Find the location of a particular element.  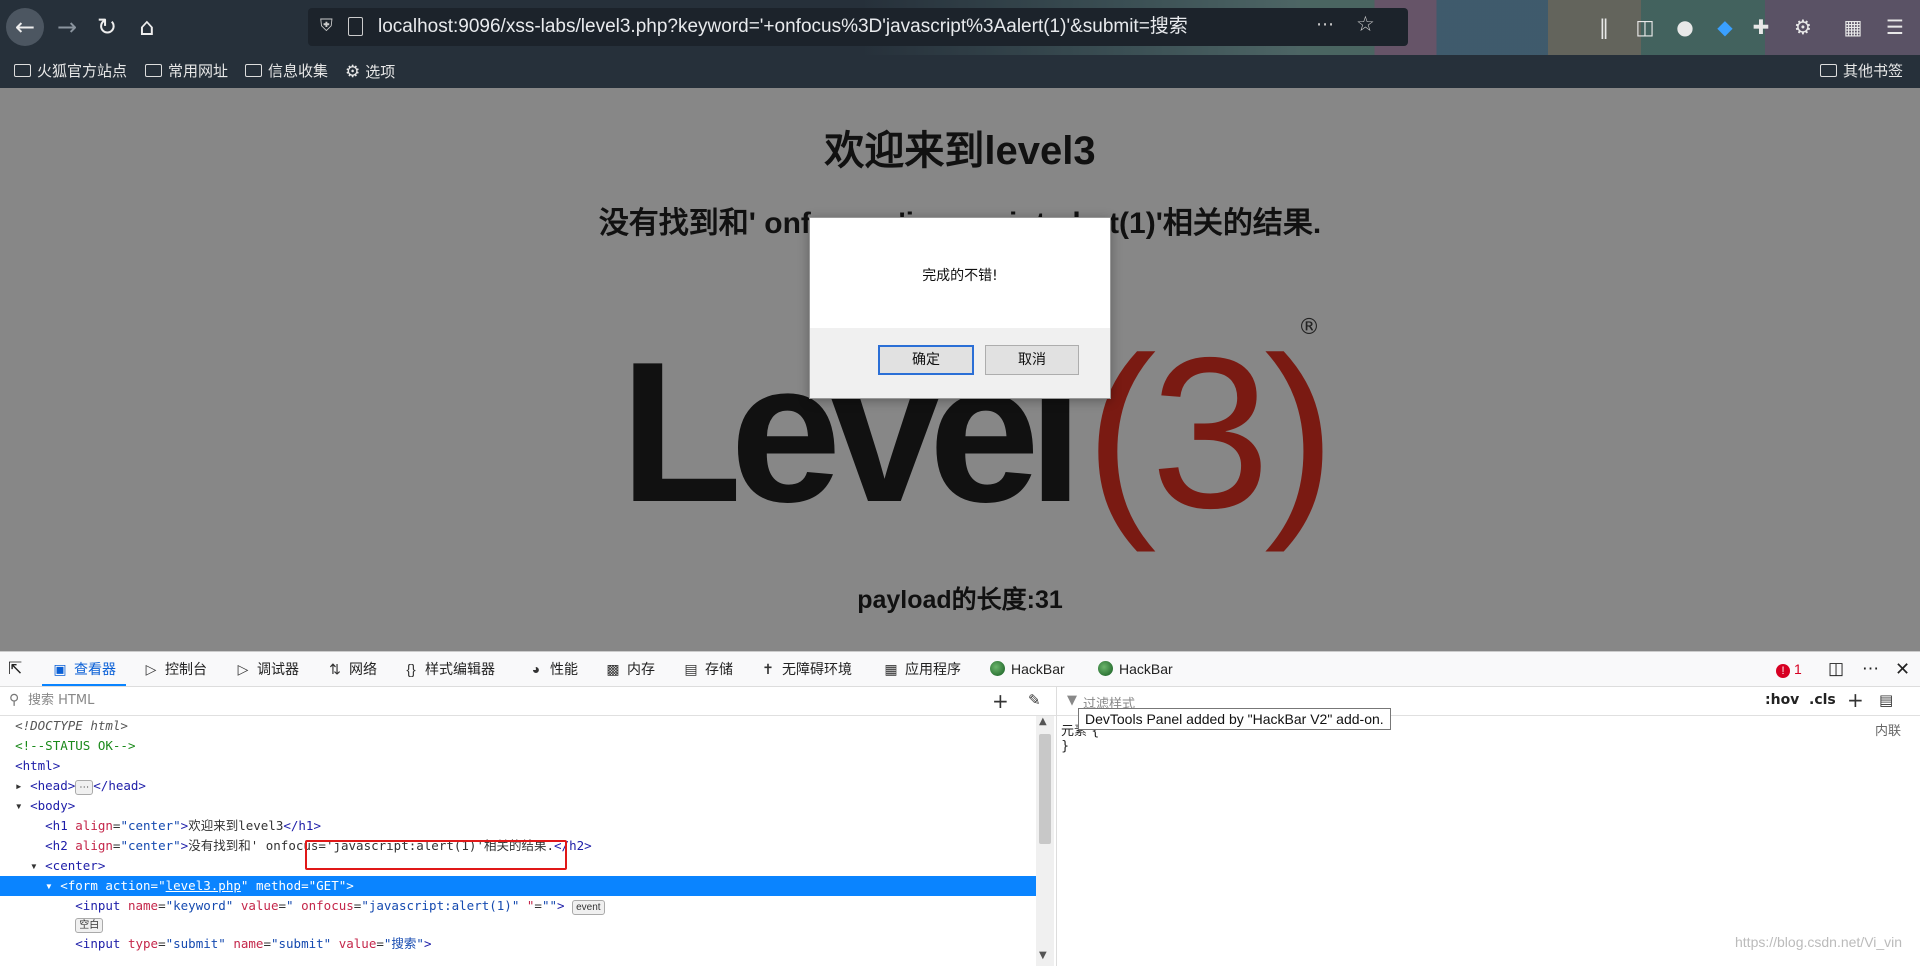

tree-node-html: <html> is located at coordinates (518, 766).